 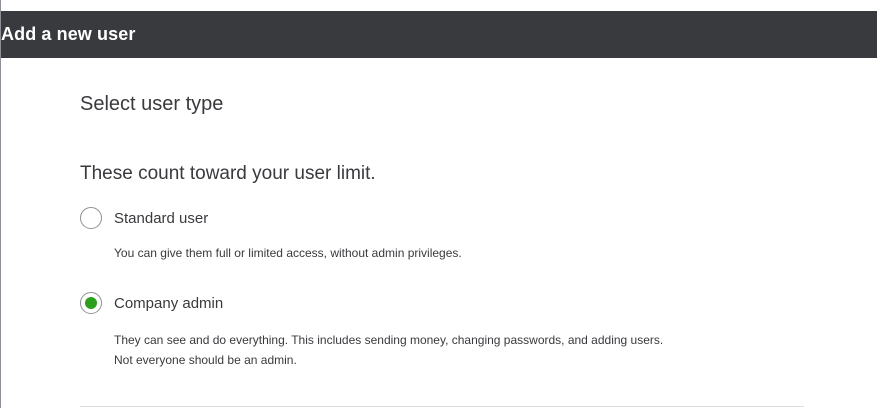 I want to click on radio-company-admin, so click(x=91, y=303).